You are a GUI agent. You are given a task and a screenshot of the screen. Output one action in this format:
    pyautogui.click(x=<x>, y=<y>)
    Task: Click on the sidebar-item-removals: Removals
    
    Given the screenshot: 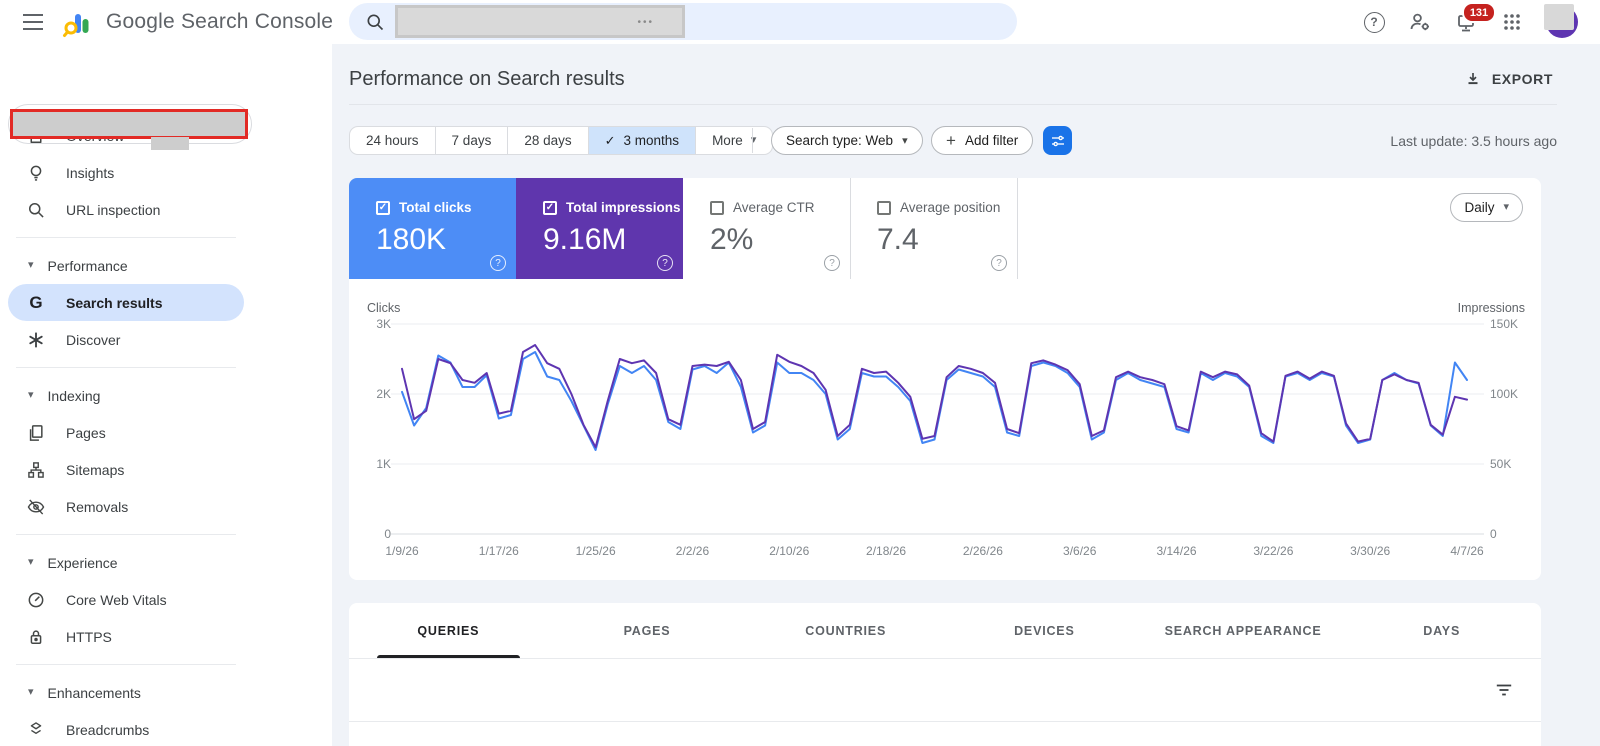 What is the action you would take?
    pyautogui.click(x=166, y=506)
    